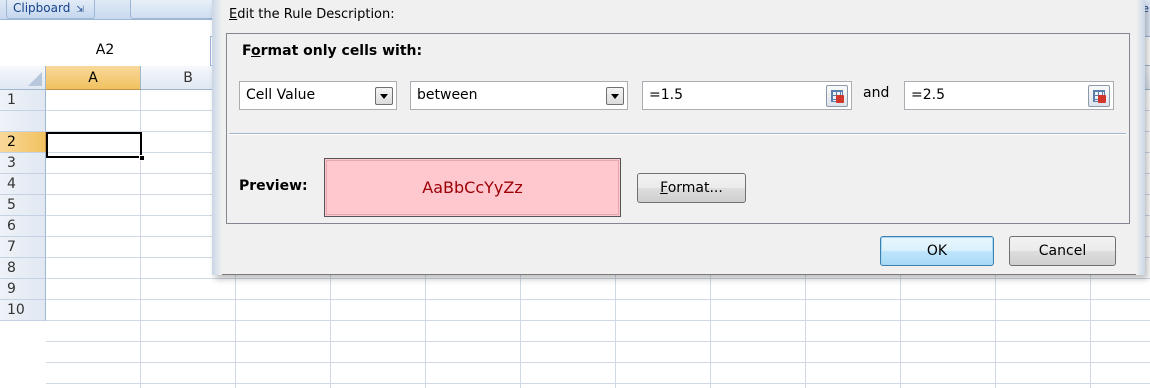  I want to click on format-only-label-mnemonic: o, so click(256, 51).